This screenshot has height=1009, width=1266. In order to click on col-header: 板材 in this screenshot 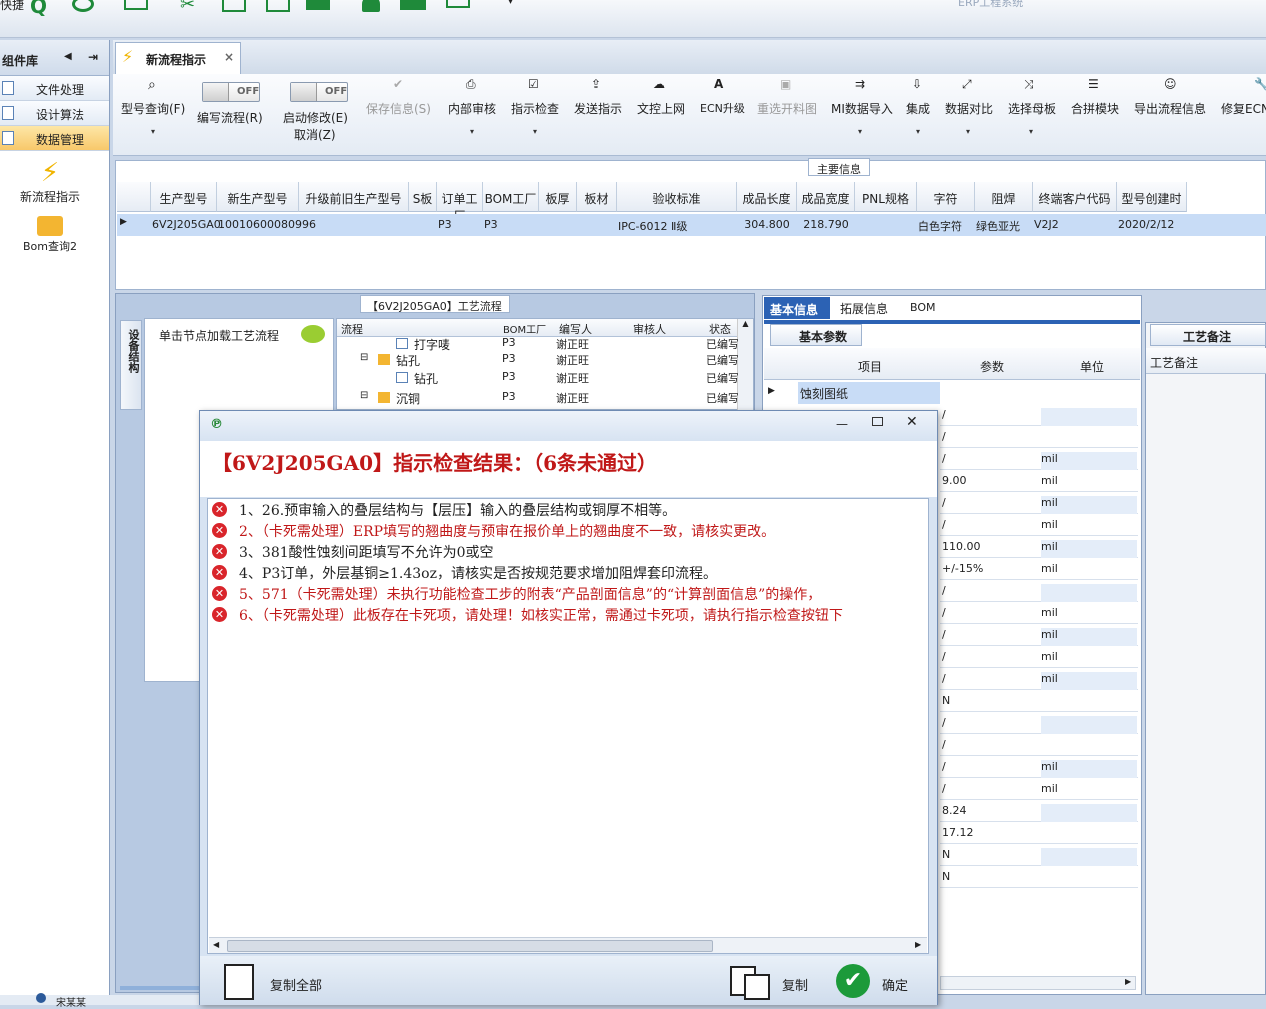, I will do `click(597, 197)`.